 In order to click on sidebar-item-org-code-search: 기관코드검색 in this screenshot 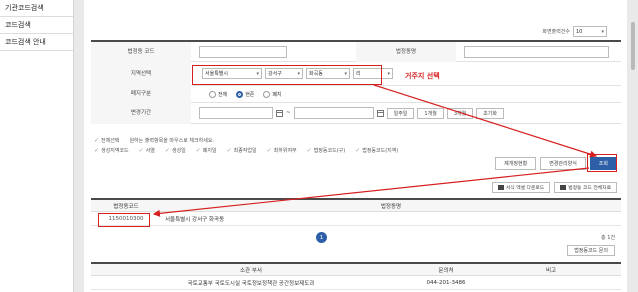, I will do `click(36, 8)`.